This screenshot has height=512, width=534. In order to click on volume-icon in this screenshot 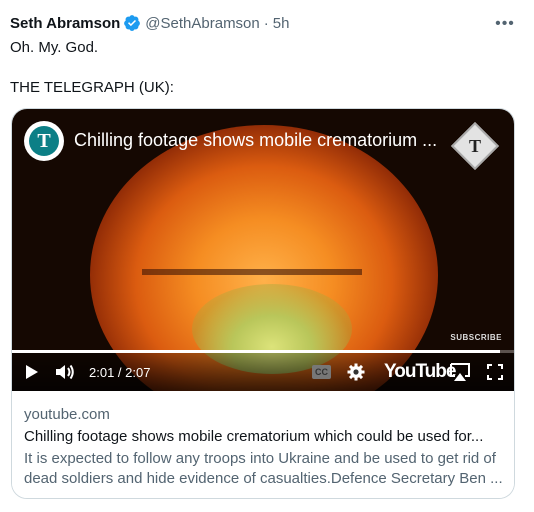, I will do `click(67, 372)`.